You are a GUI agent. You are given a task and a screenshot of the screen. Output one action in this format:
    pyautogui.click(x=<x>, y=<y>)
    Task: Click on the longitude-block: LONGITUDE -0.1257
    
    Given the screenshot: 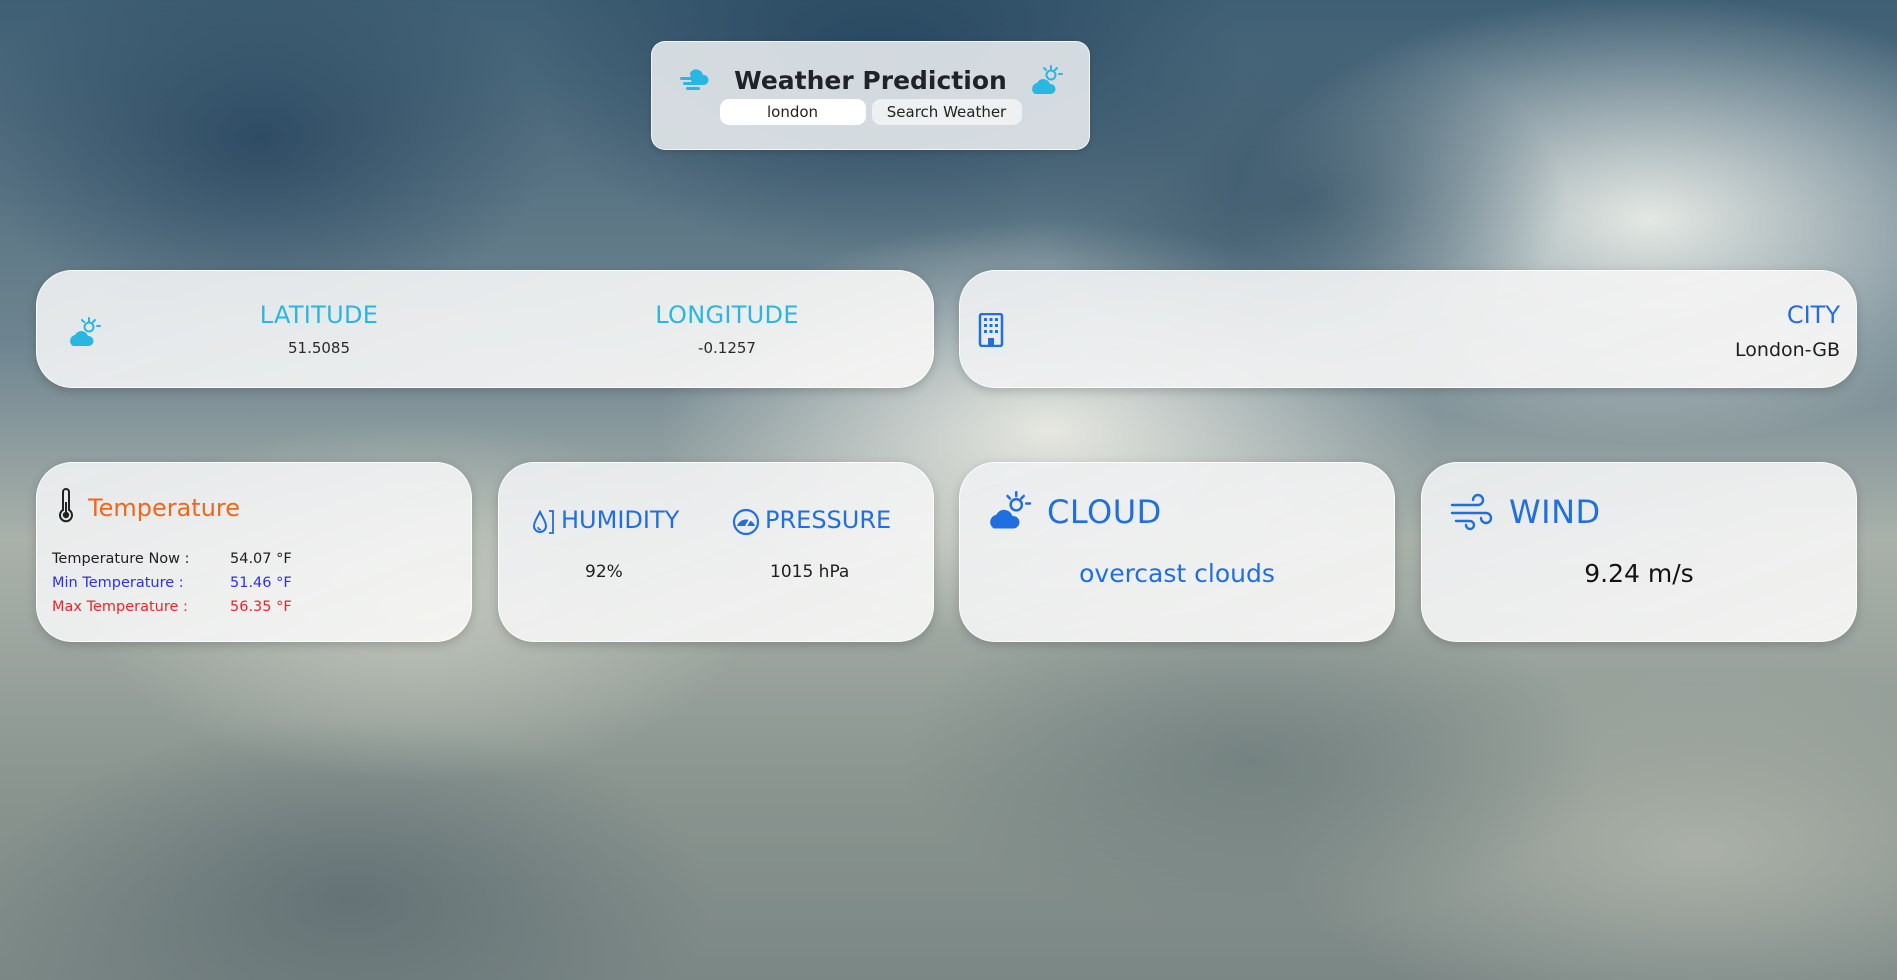 What is the action you would take?
    pyautogui.click(x=727, y=329)
    